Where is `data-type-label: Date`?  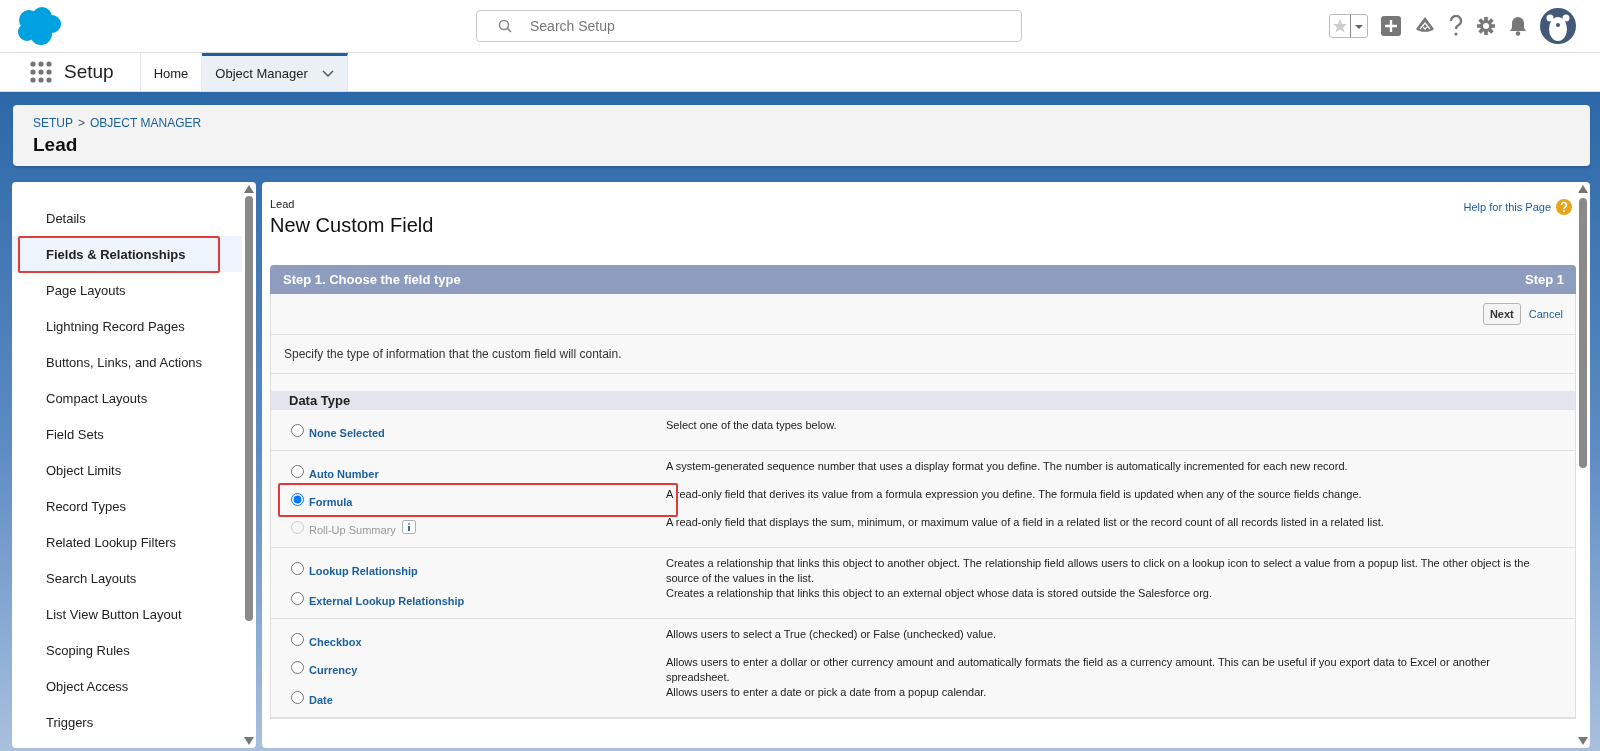 data-type-label: Date is located at coordinates (321, 700).